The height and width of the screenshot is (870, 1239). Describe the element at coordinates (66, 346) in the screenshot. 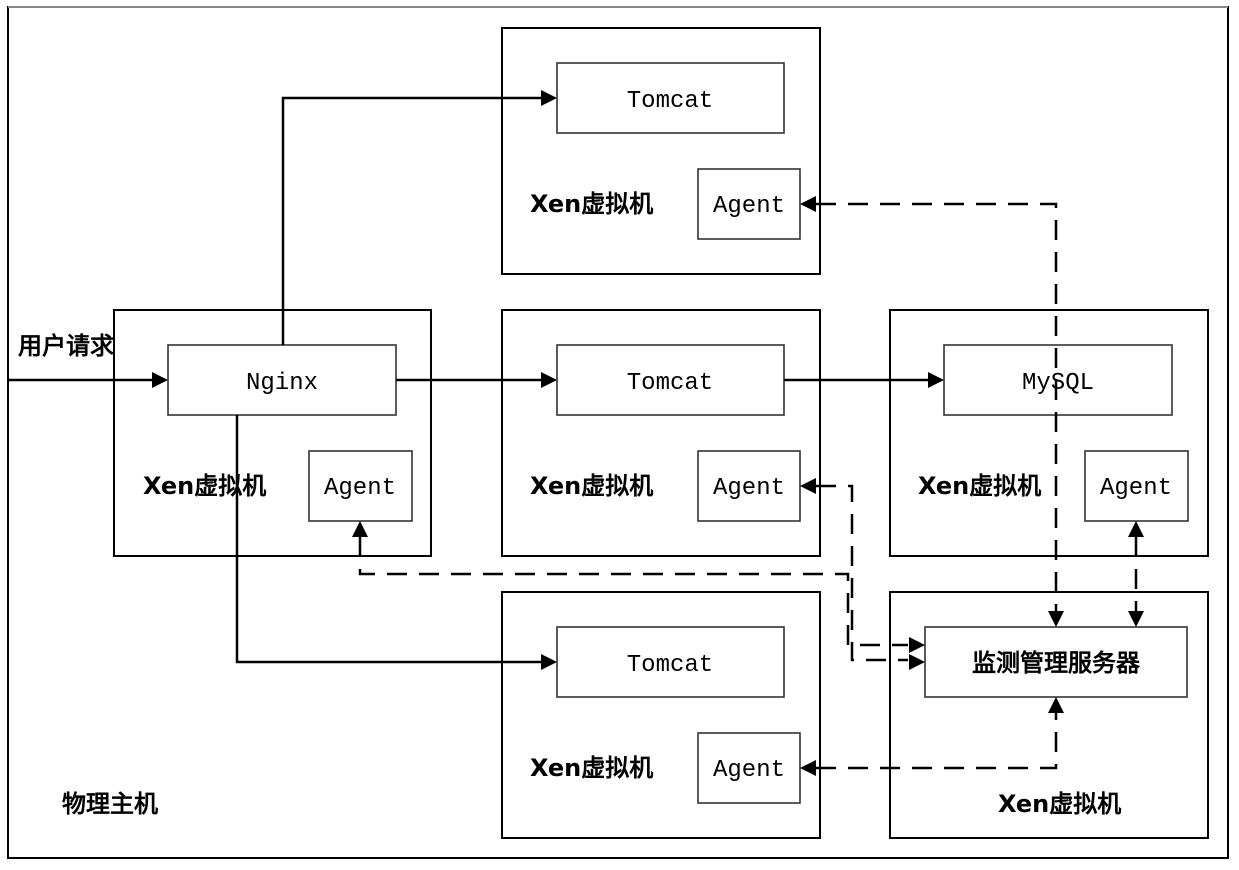

I see `user-request-label: 用户请求` at that location.